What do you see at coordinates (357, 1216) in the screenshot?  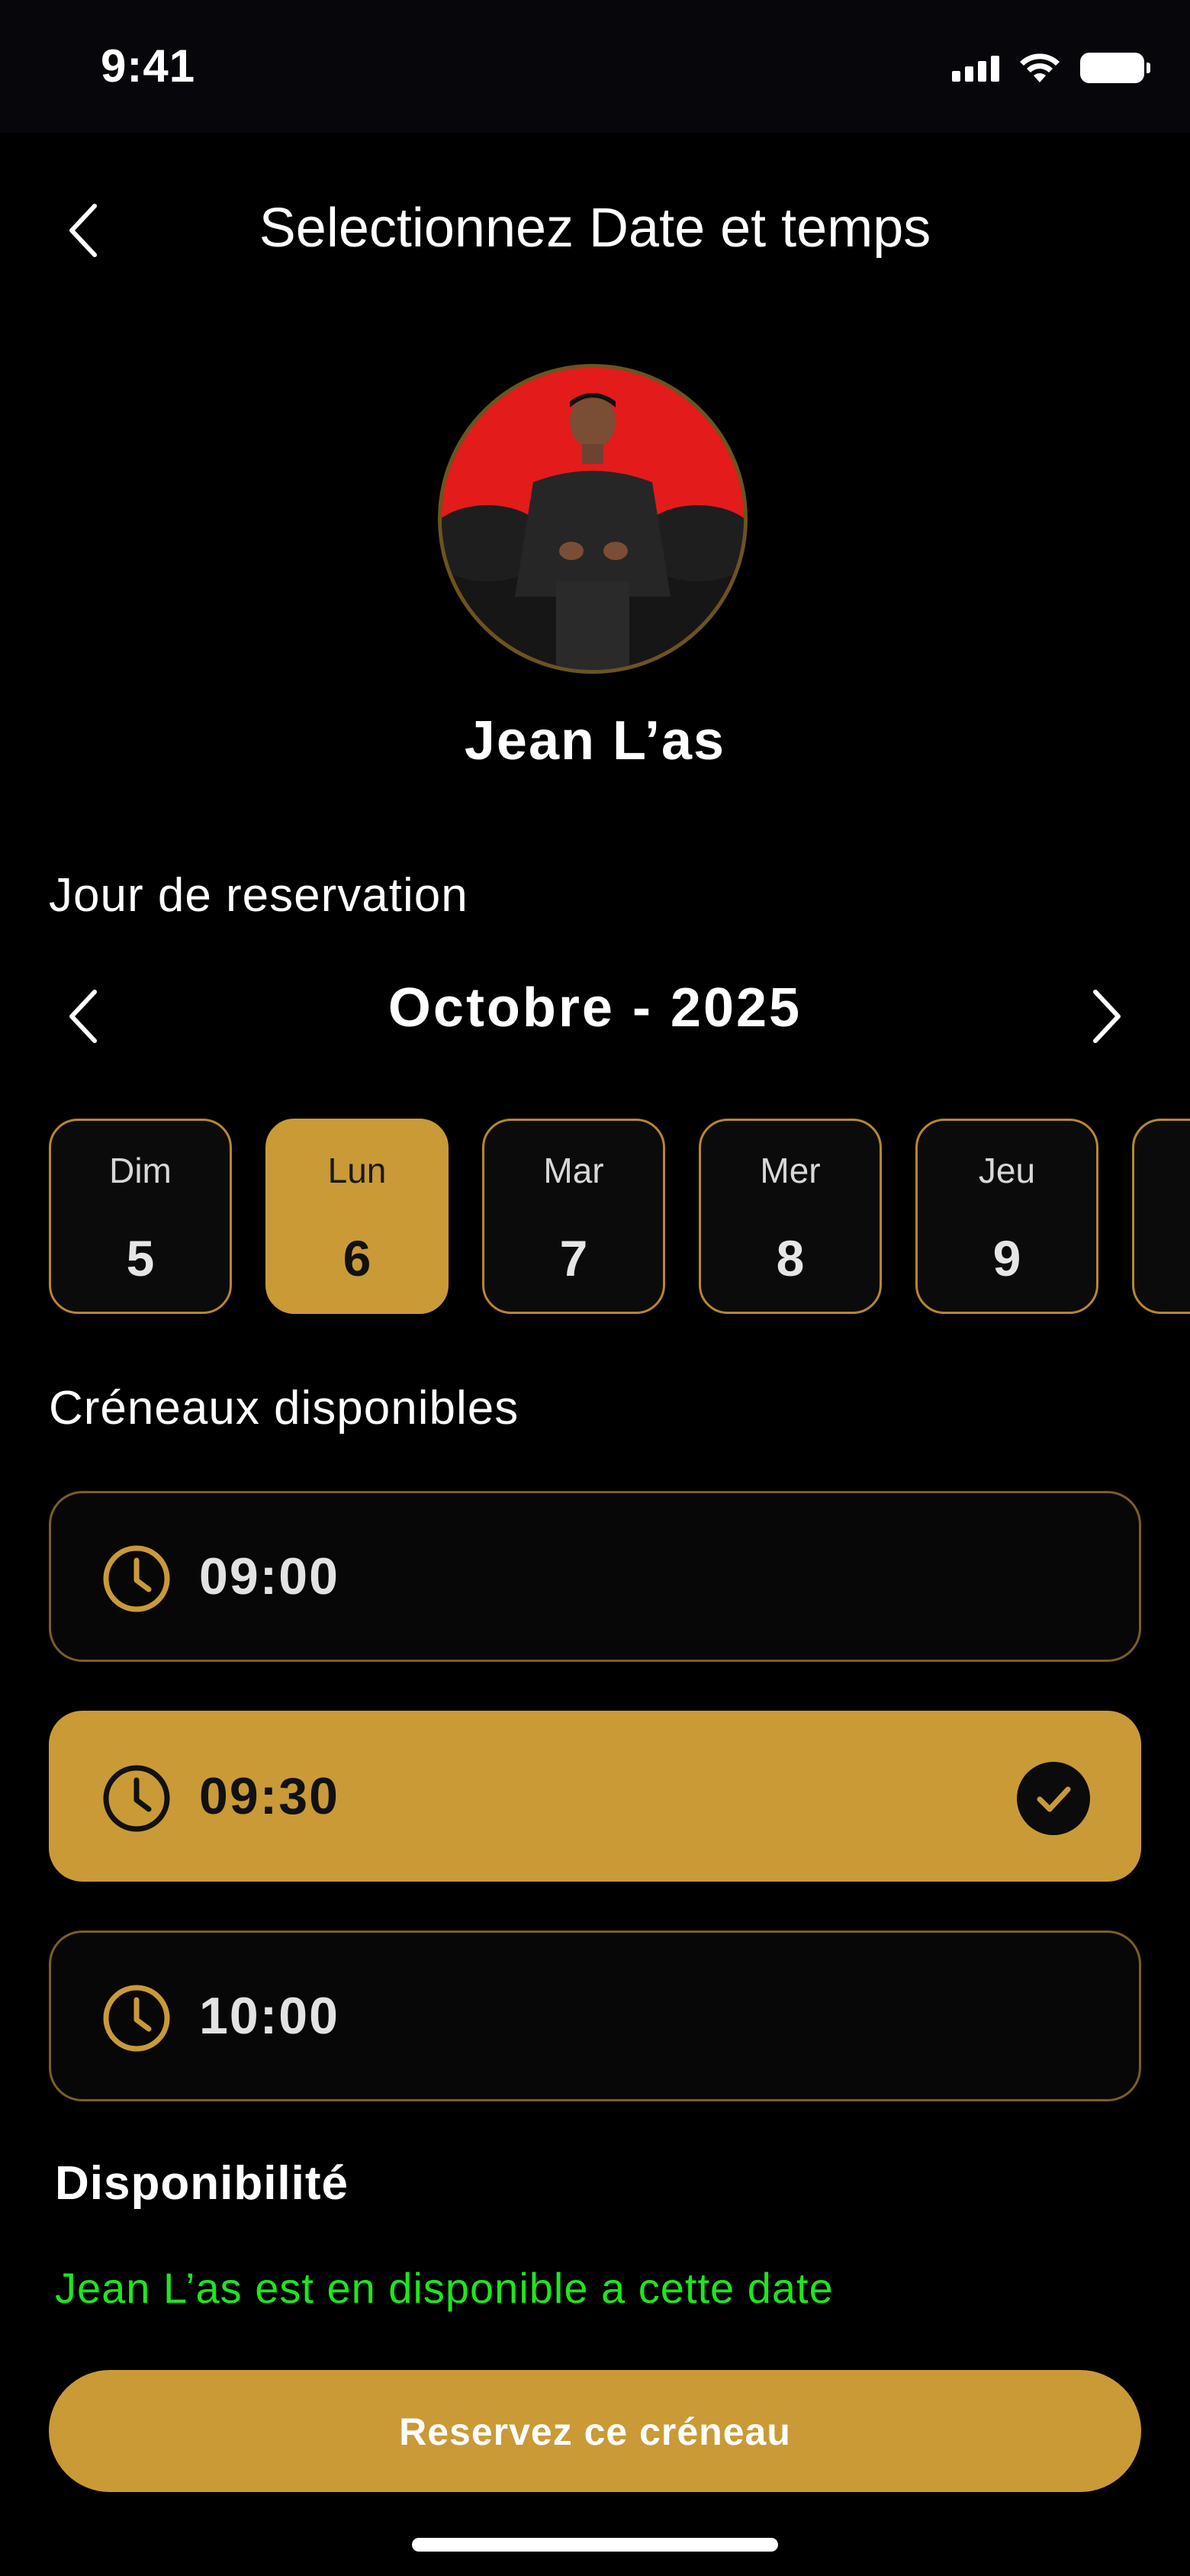 I see `day-card-selected: Lun 6` at bounding box center [357, 1216].